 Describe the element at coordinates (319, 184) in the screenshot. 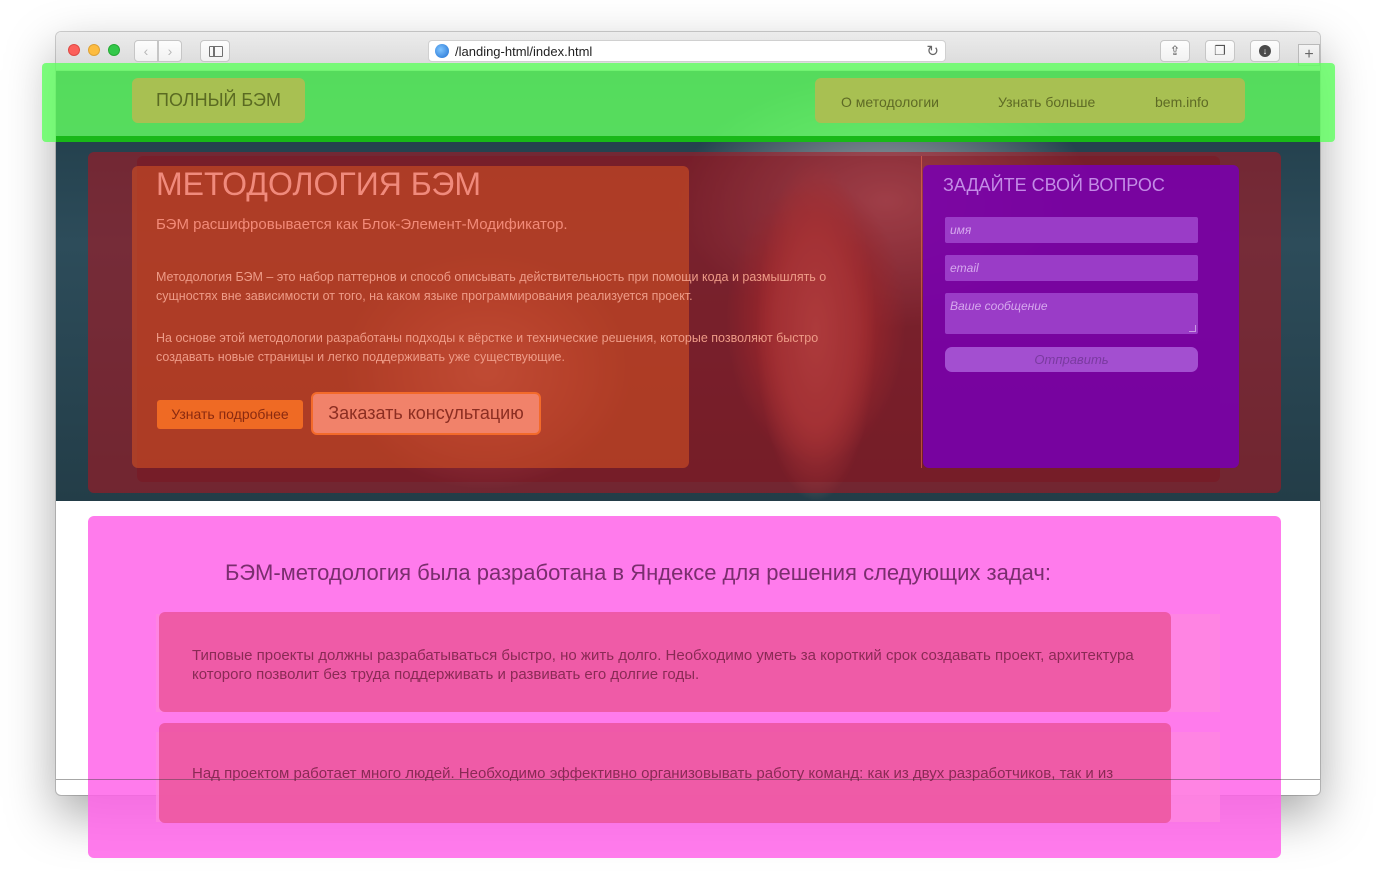

I see `hero-title: МЕТОДОЛОГИЯ БЭМ` at that location.